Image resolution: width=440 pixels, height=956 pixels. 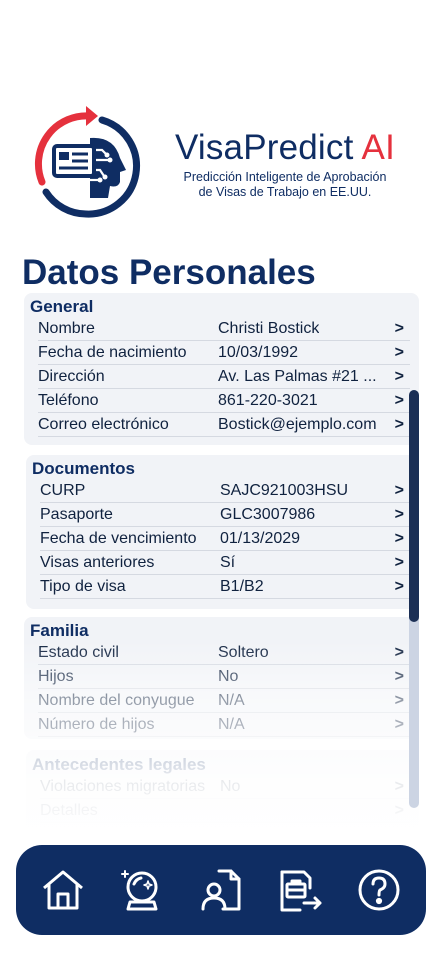 What do you see at coordinates (243, 652) in the screenshot?
I see `row-value: Soltero` at bounding box center [243, 652].